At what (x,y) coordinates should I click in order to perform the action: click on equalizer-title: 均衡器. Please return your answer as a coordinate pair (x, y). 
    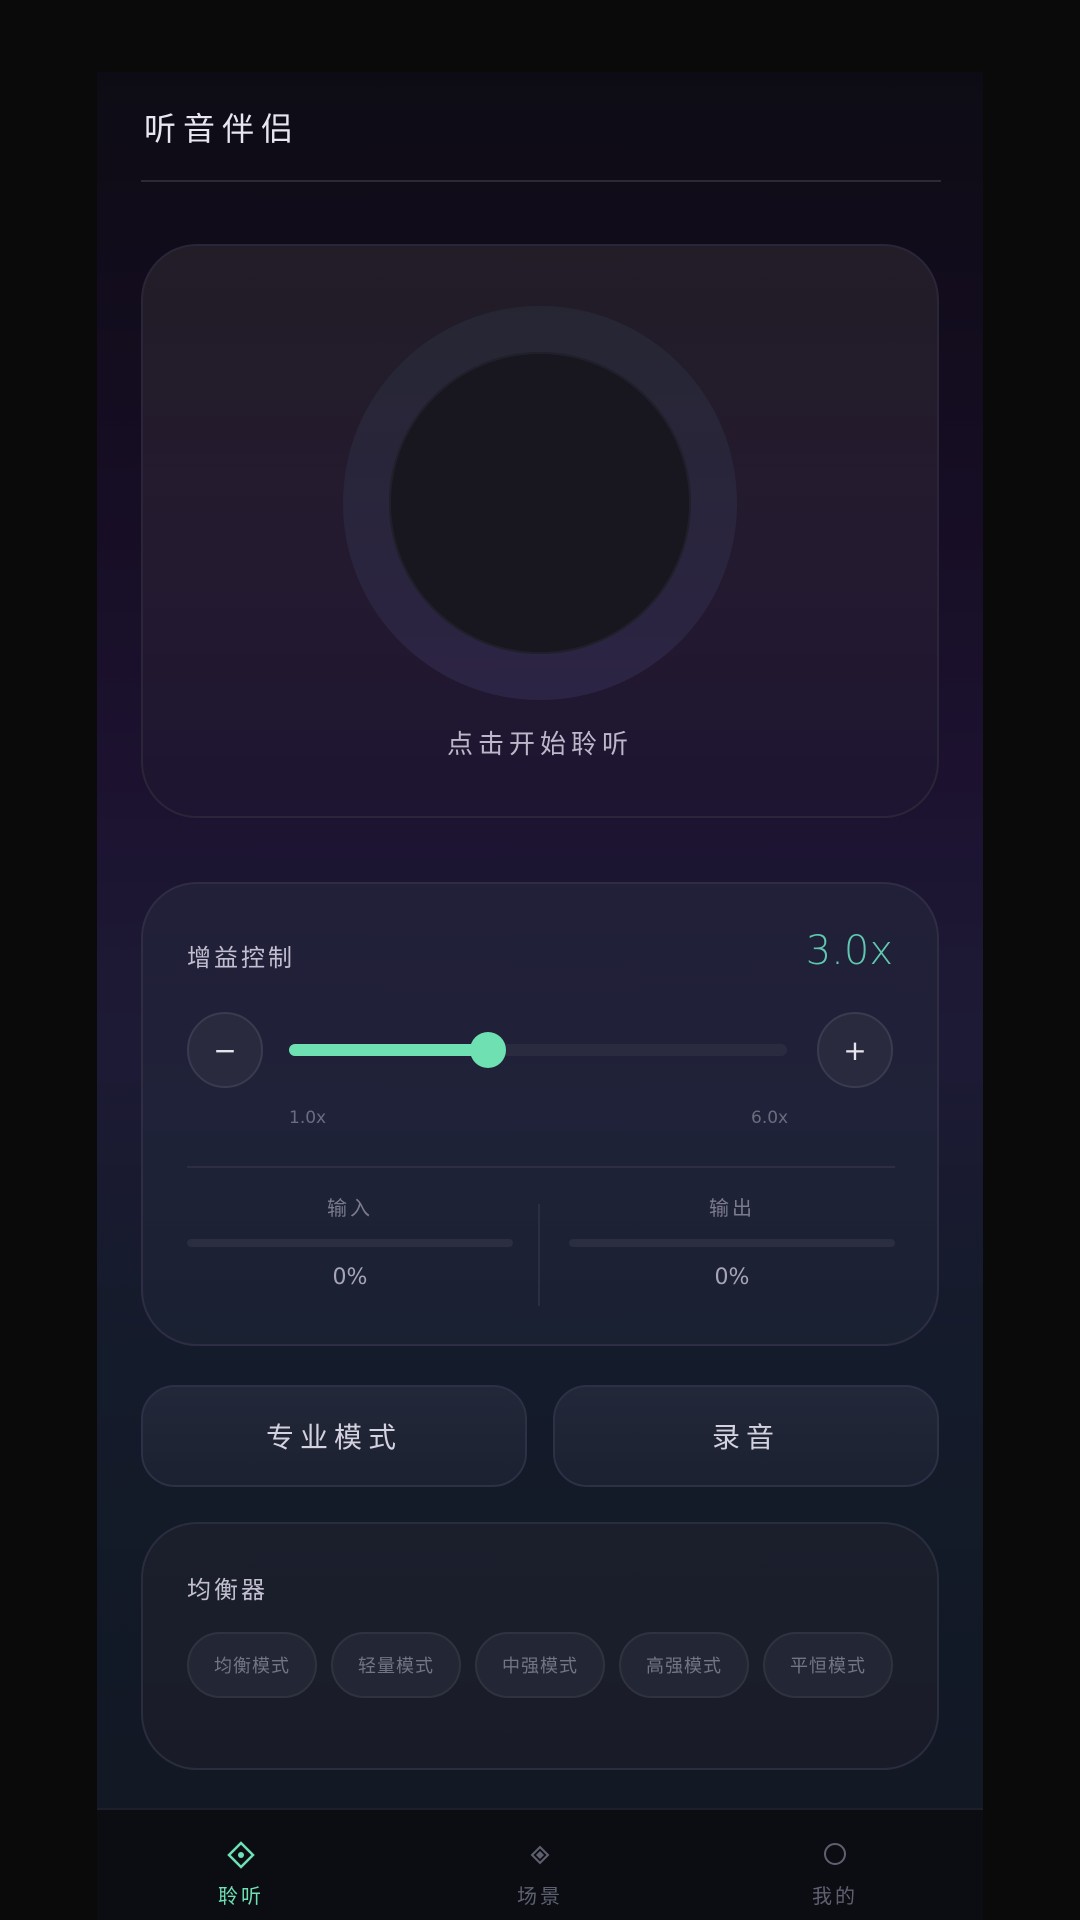
    Looking at the image, I should click on (227, 1590).